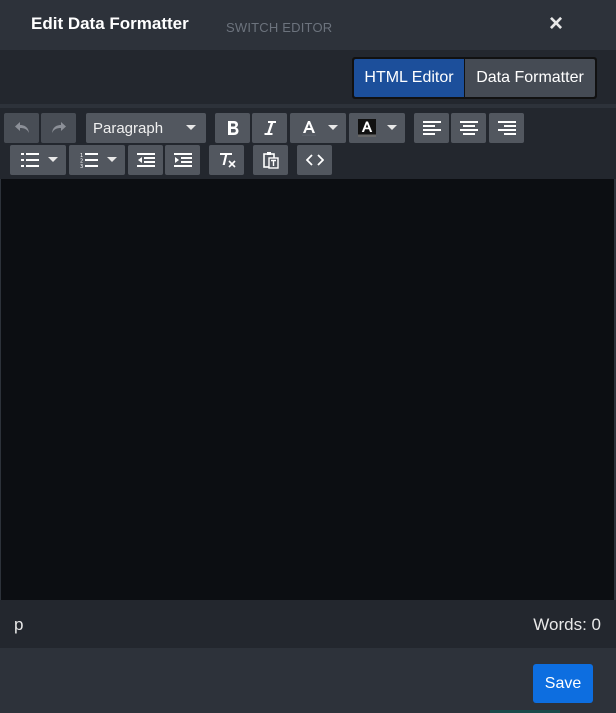 The image size is (616, 713). I want to click on text-color-icon, so click(318, 128).